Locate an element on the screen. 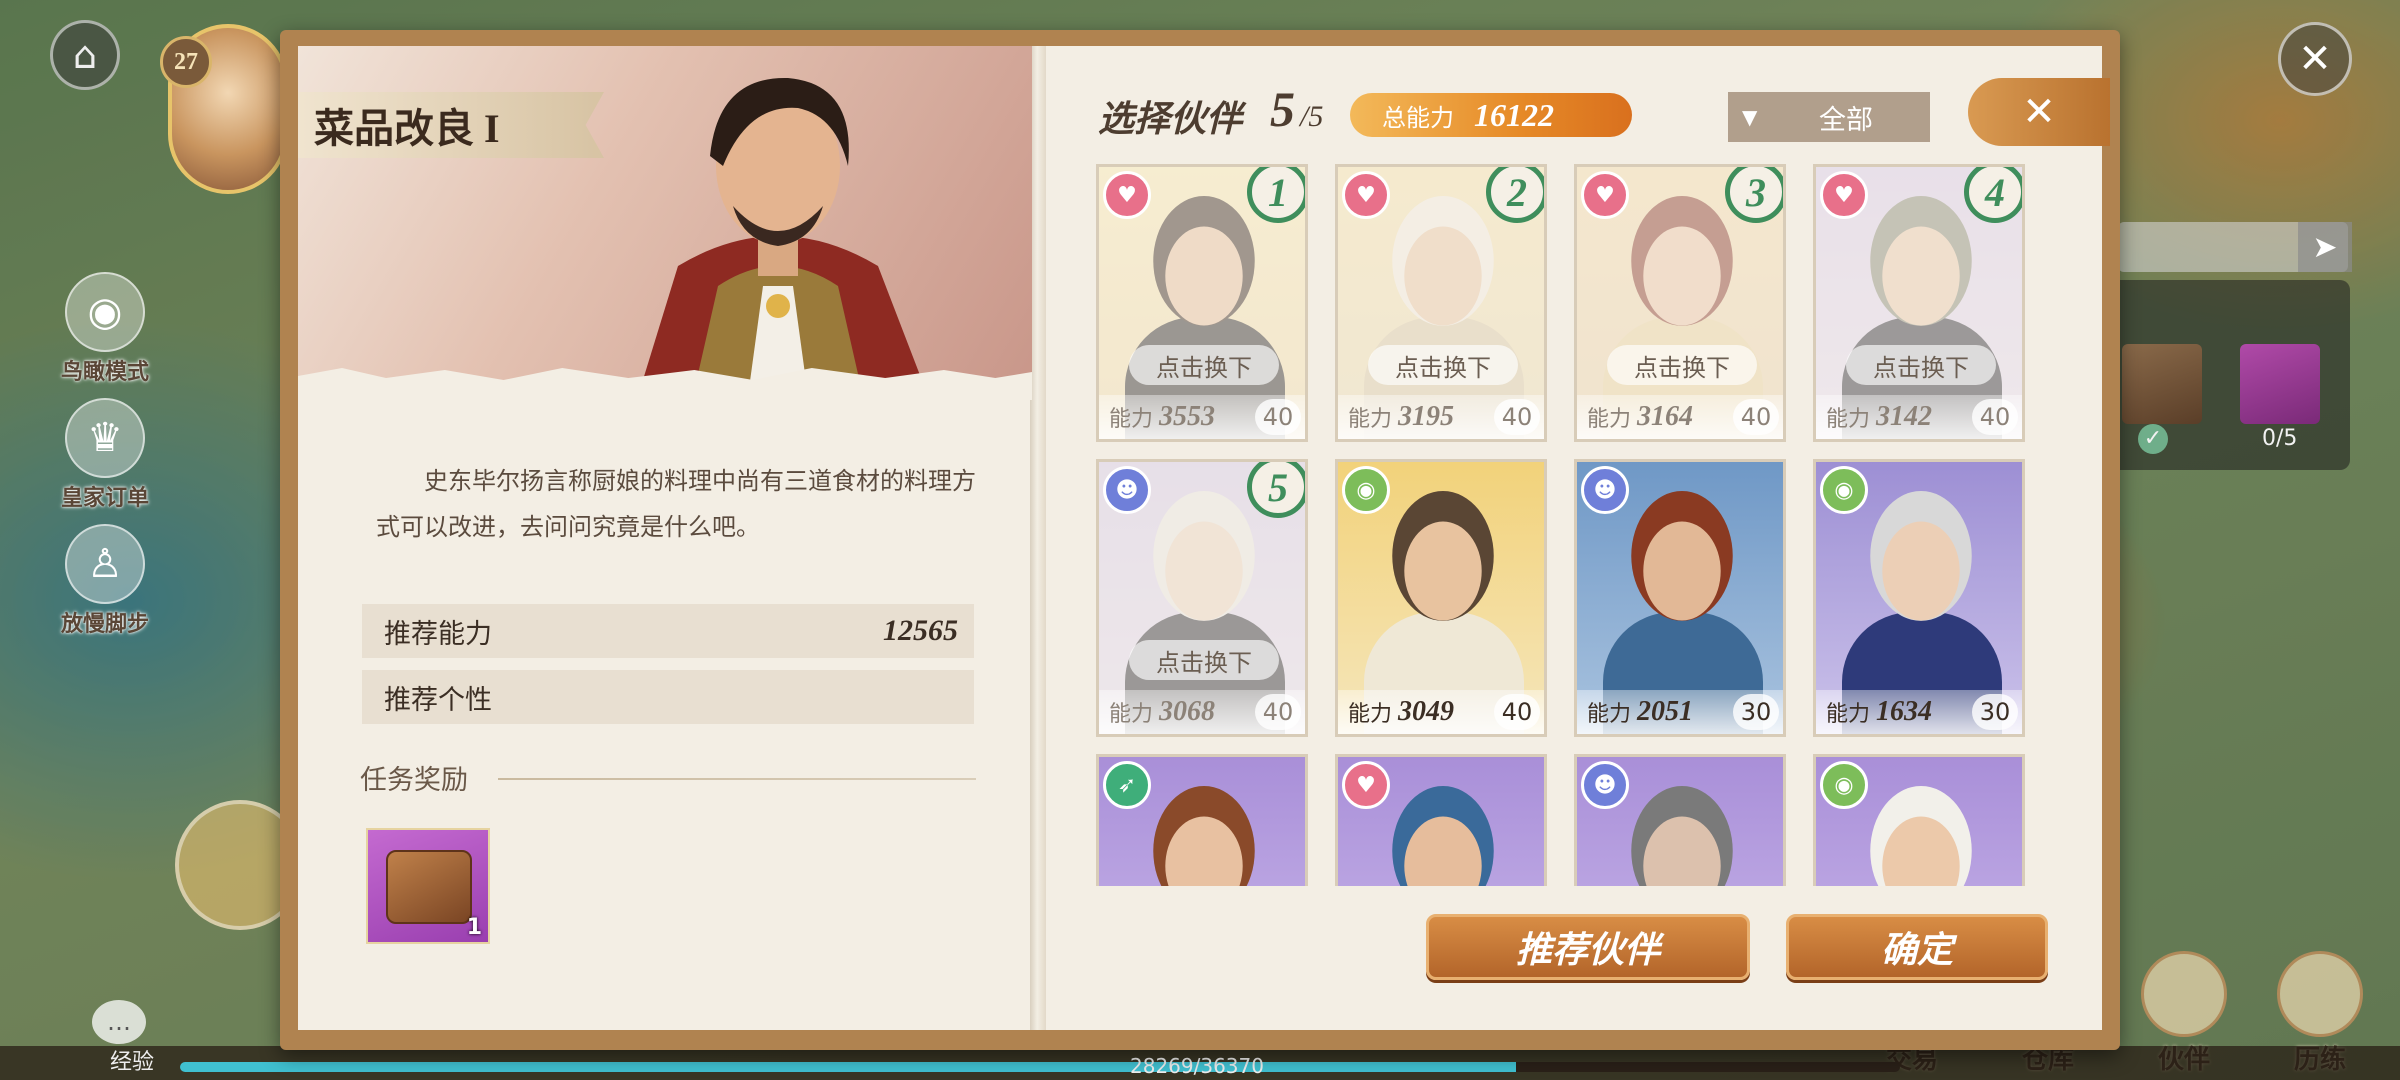 The height and width of the screenshot is (1080, 2400). quest-title: 菜品改良 I is located at coordinates (451, 125).